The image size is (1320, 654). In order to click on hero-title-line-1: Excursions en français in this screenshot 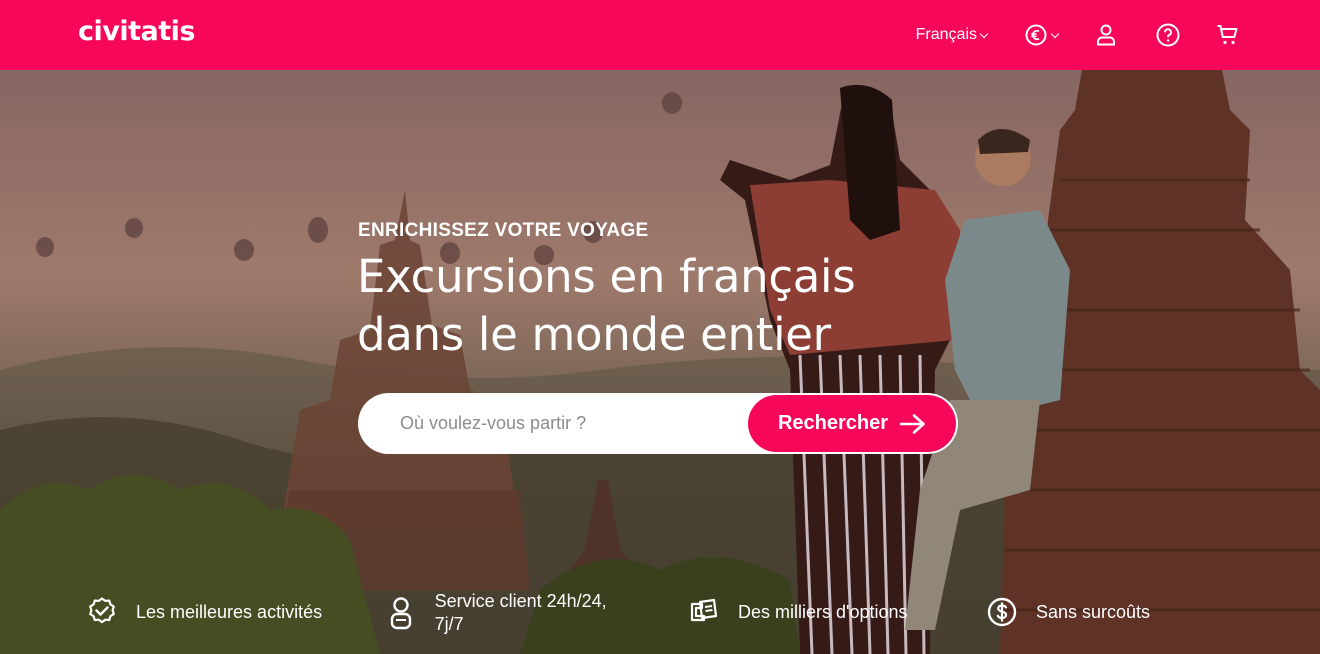, I will do `click(606, 276)`.